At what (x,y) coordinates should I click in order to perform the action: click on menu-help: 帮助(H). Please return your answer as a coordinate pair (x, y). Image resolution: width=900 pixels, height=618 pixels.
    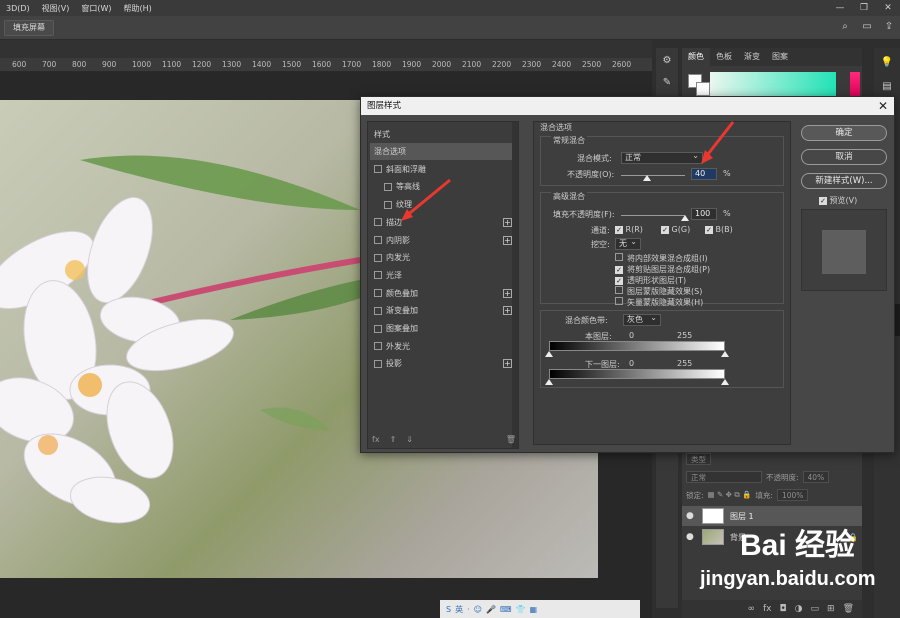
    Looking at the image, I should click on (138, 8).